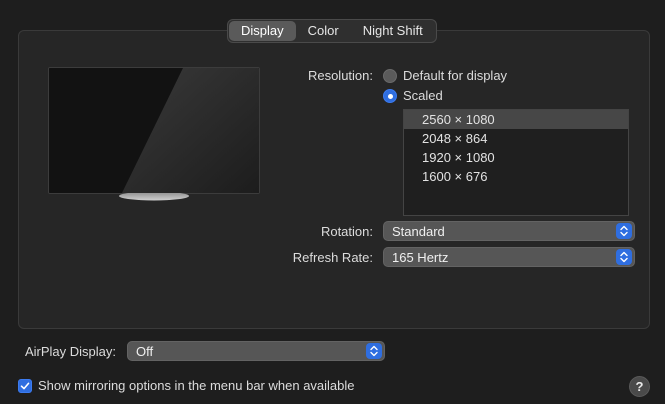 The height and width of the screenshot is (404, 665). I want to click on rotation-popup: Standard, so click(509, 231).